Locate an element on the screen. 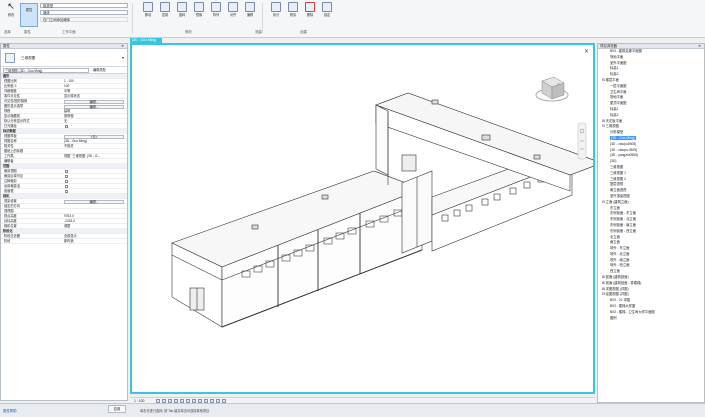 This screenshot has width=705, height=417. browser-item-label: 东立面 is located at coordinates (615, 207).